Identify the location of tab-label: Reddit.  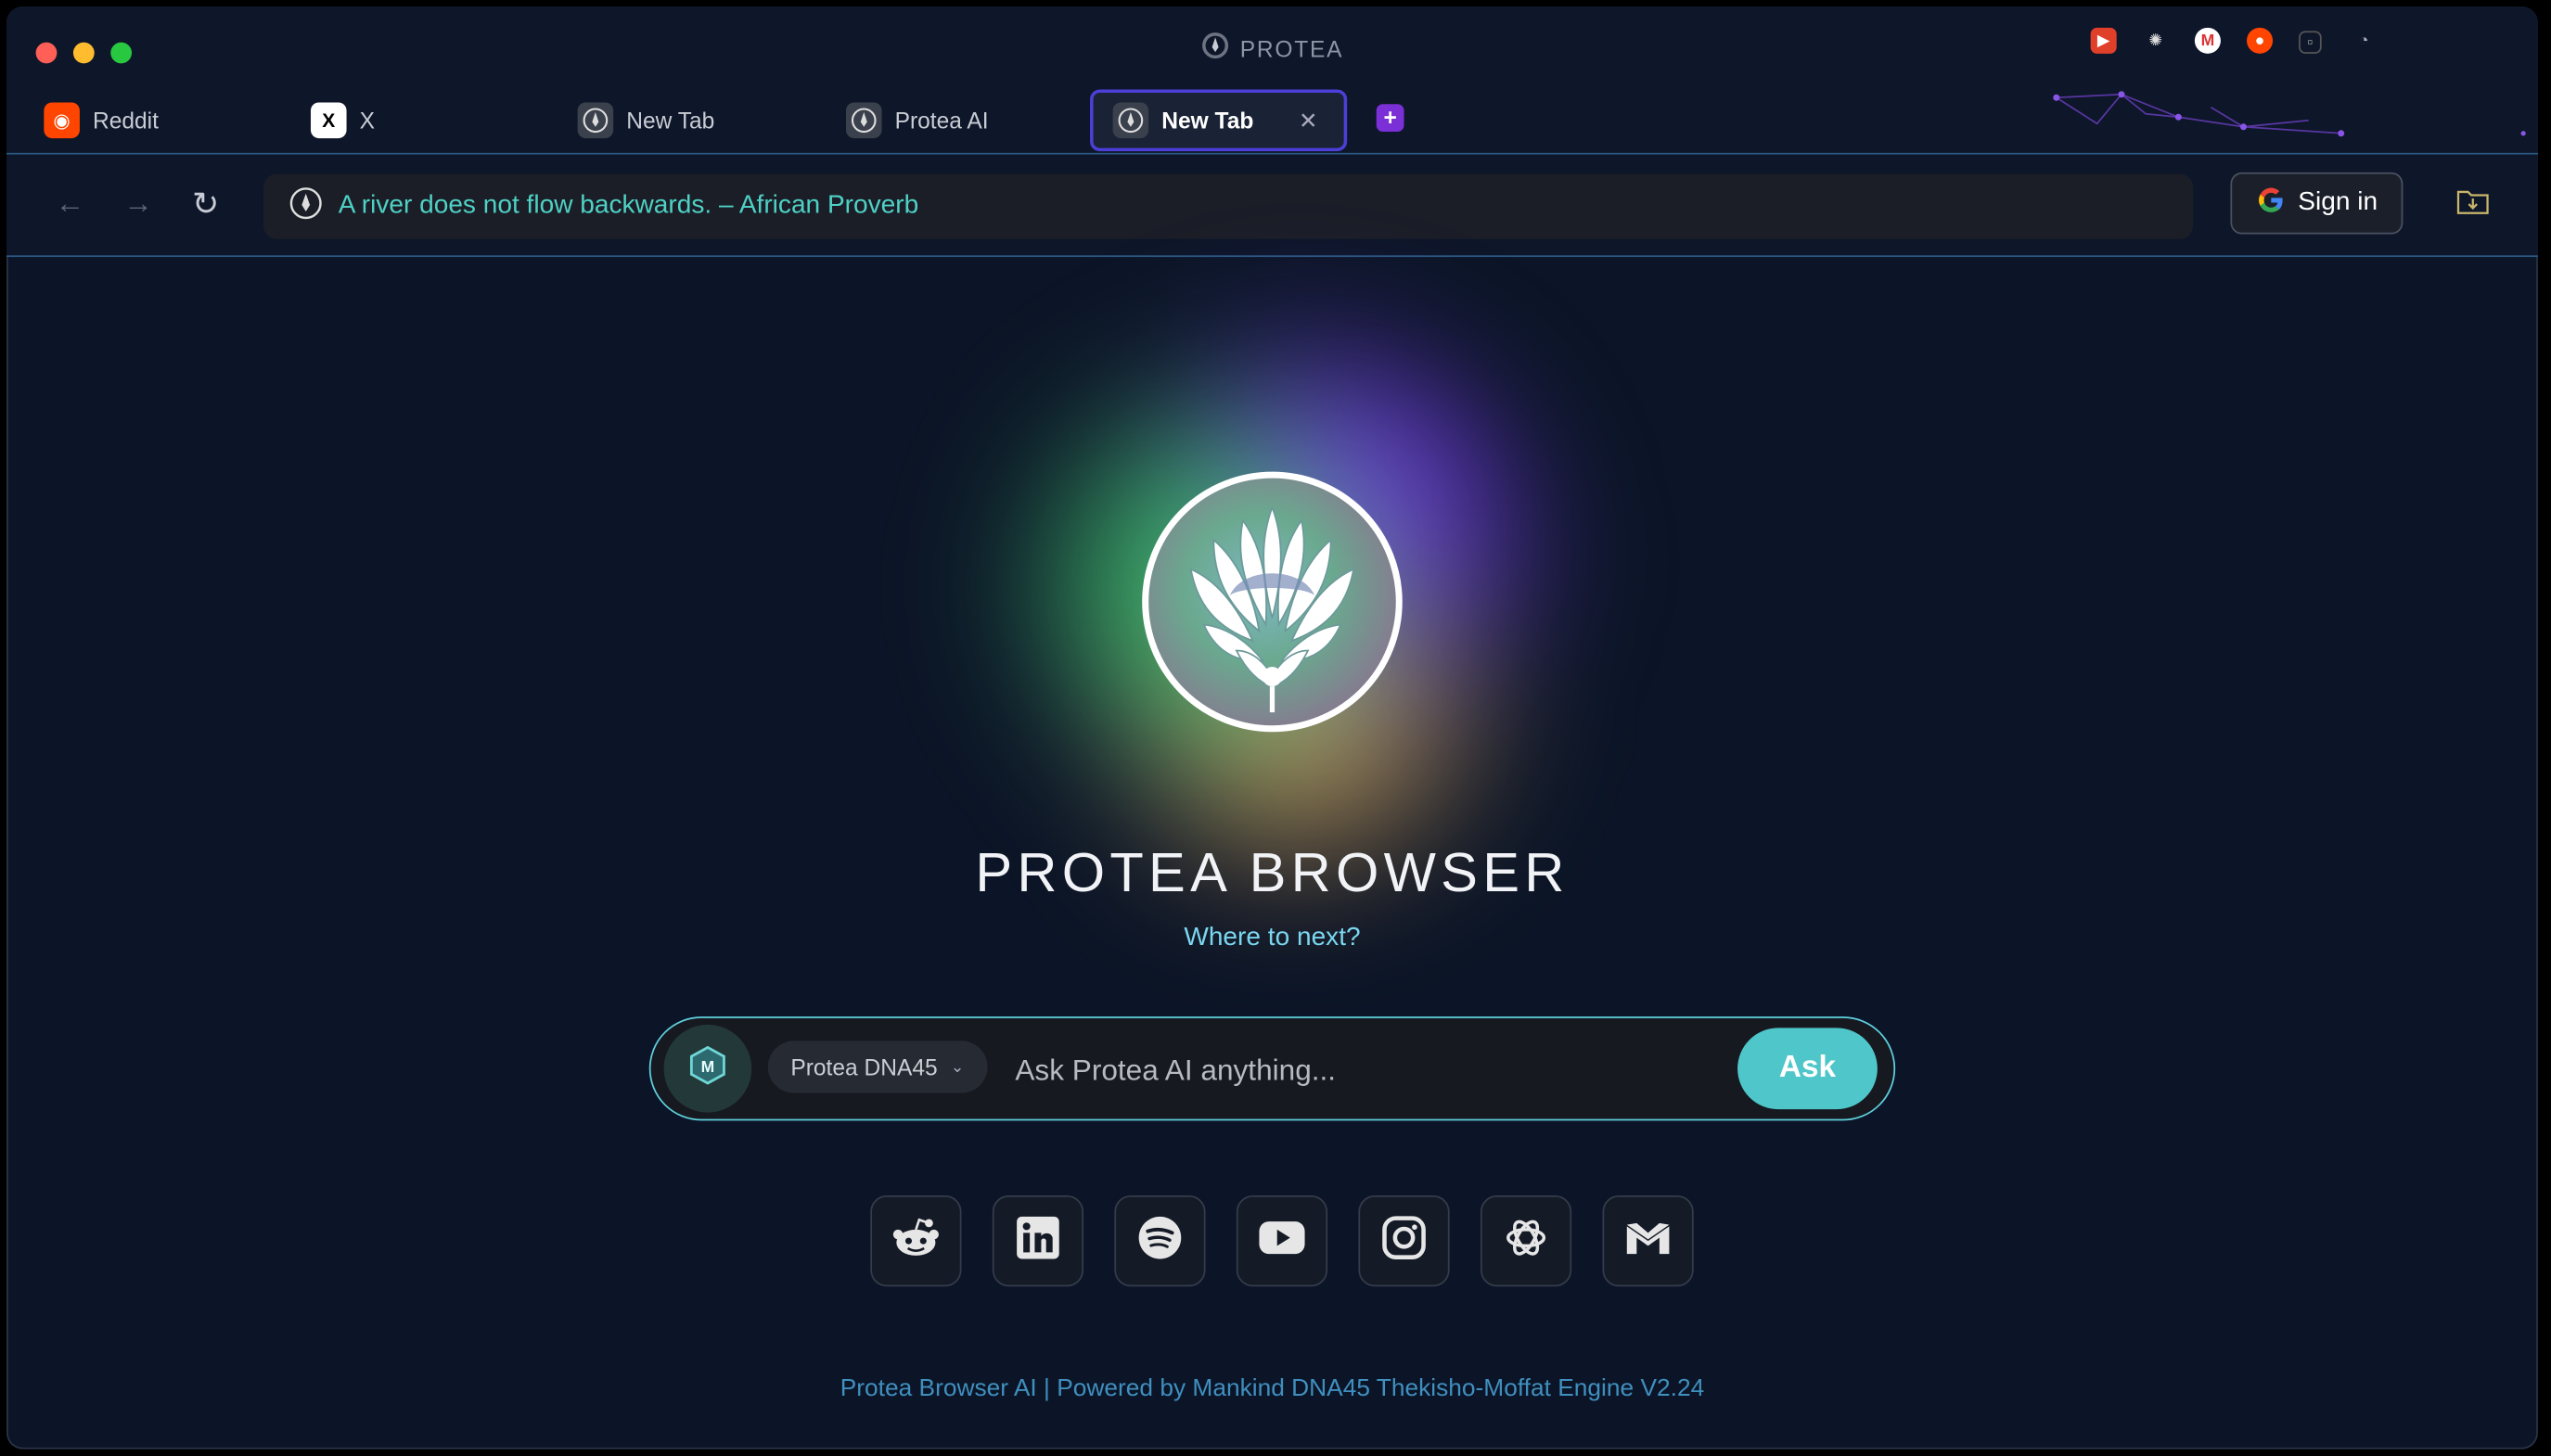
(125, 120).